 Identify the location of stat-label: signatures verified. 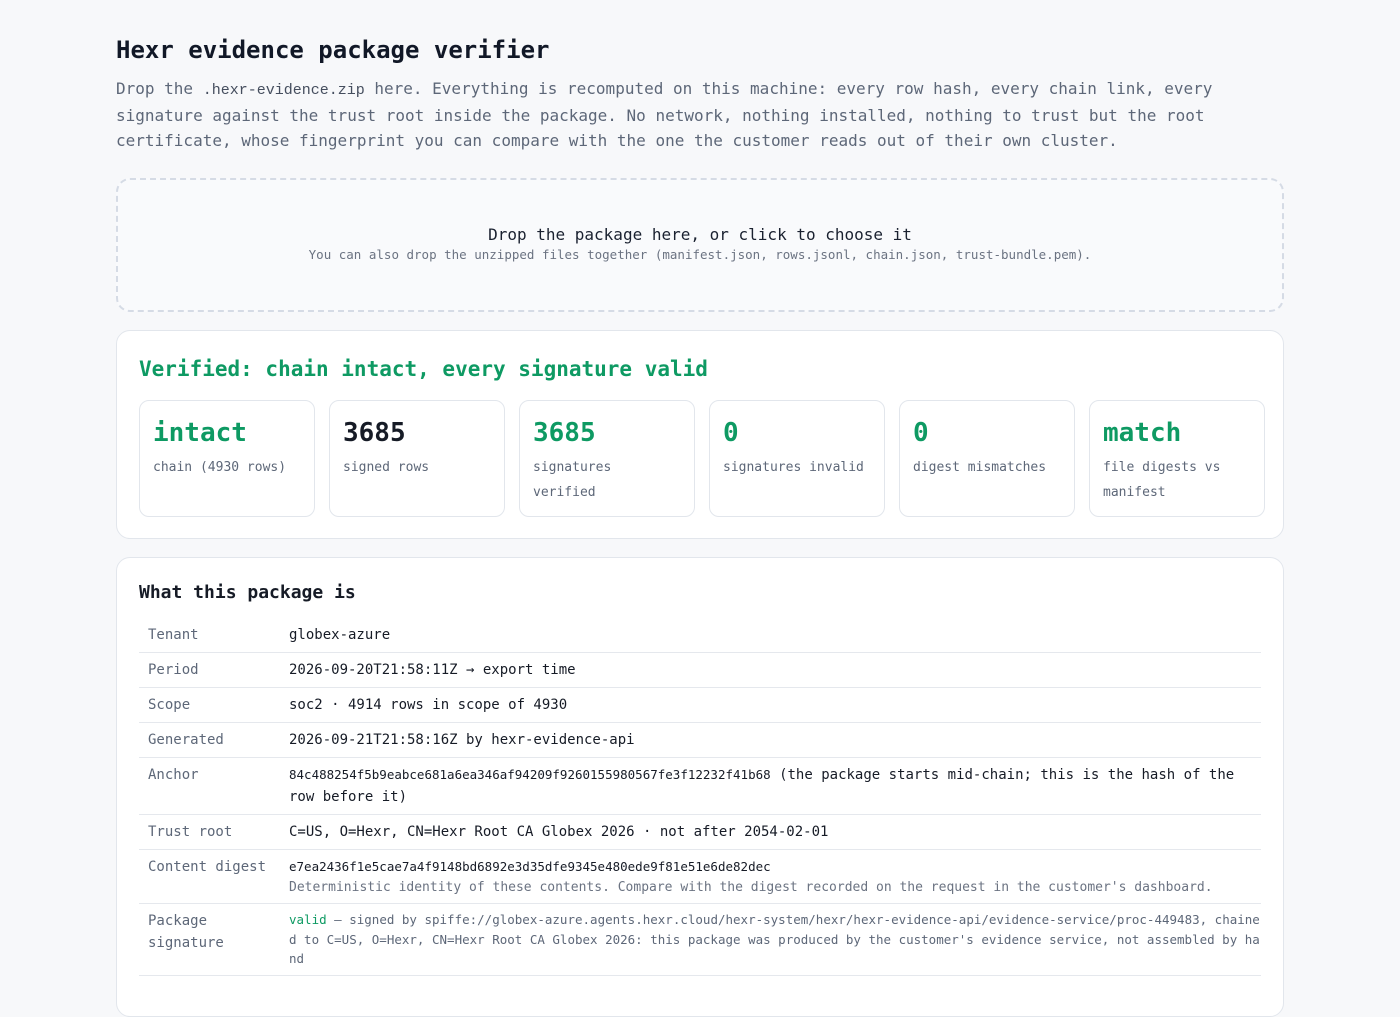
(572, 480).